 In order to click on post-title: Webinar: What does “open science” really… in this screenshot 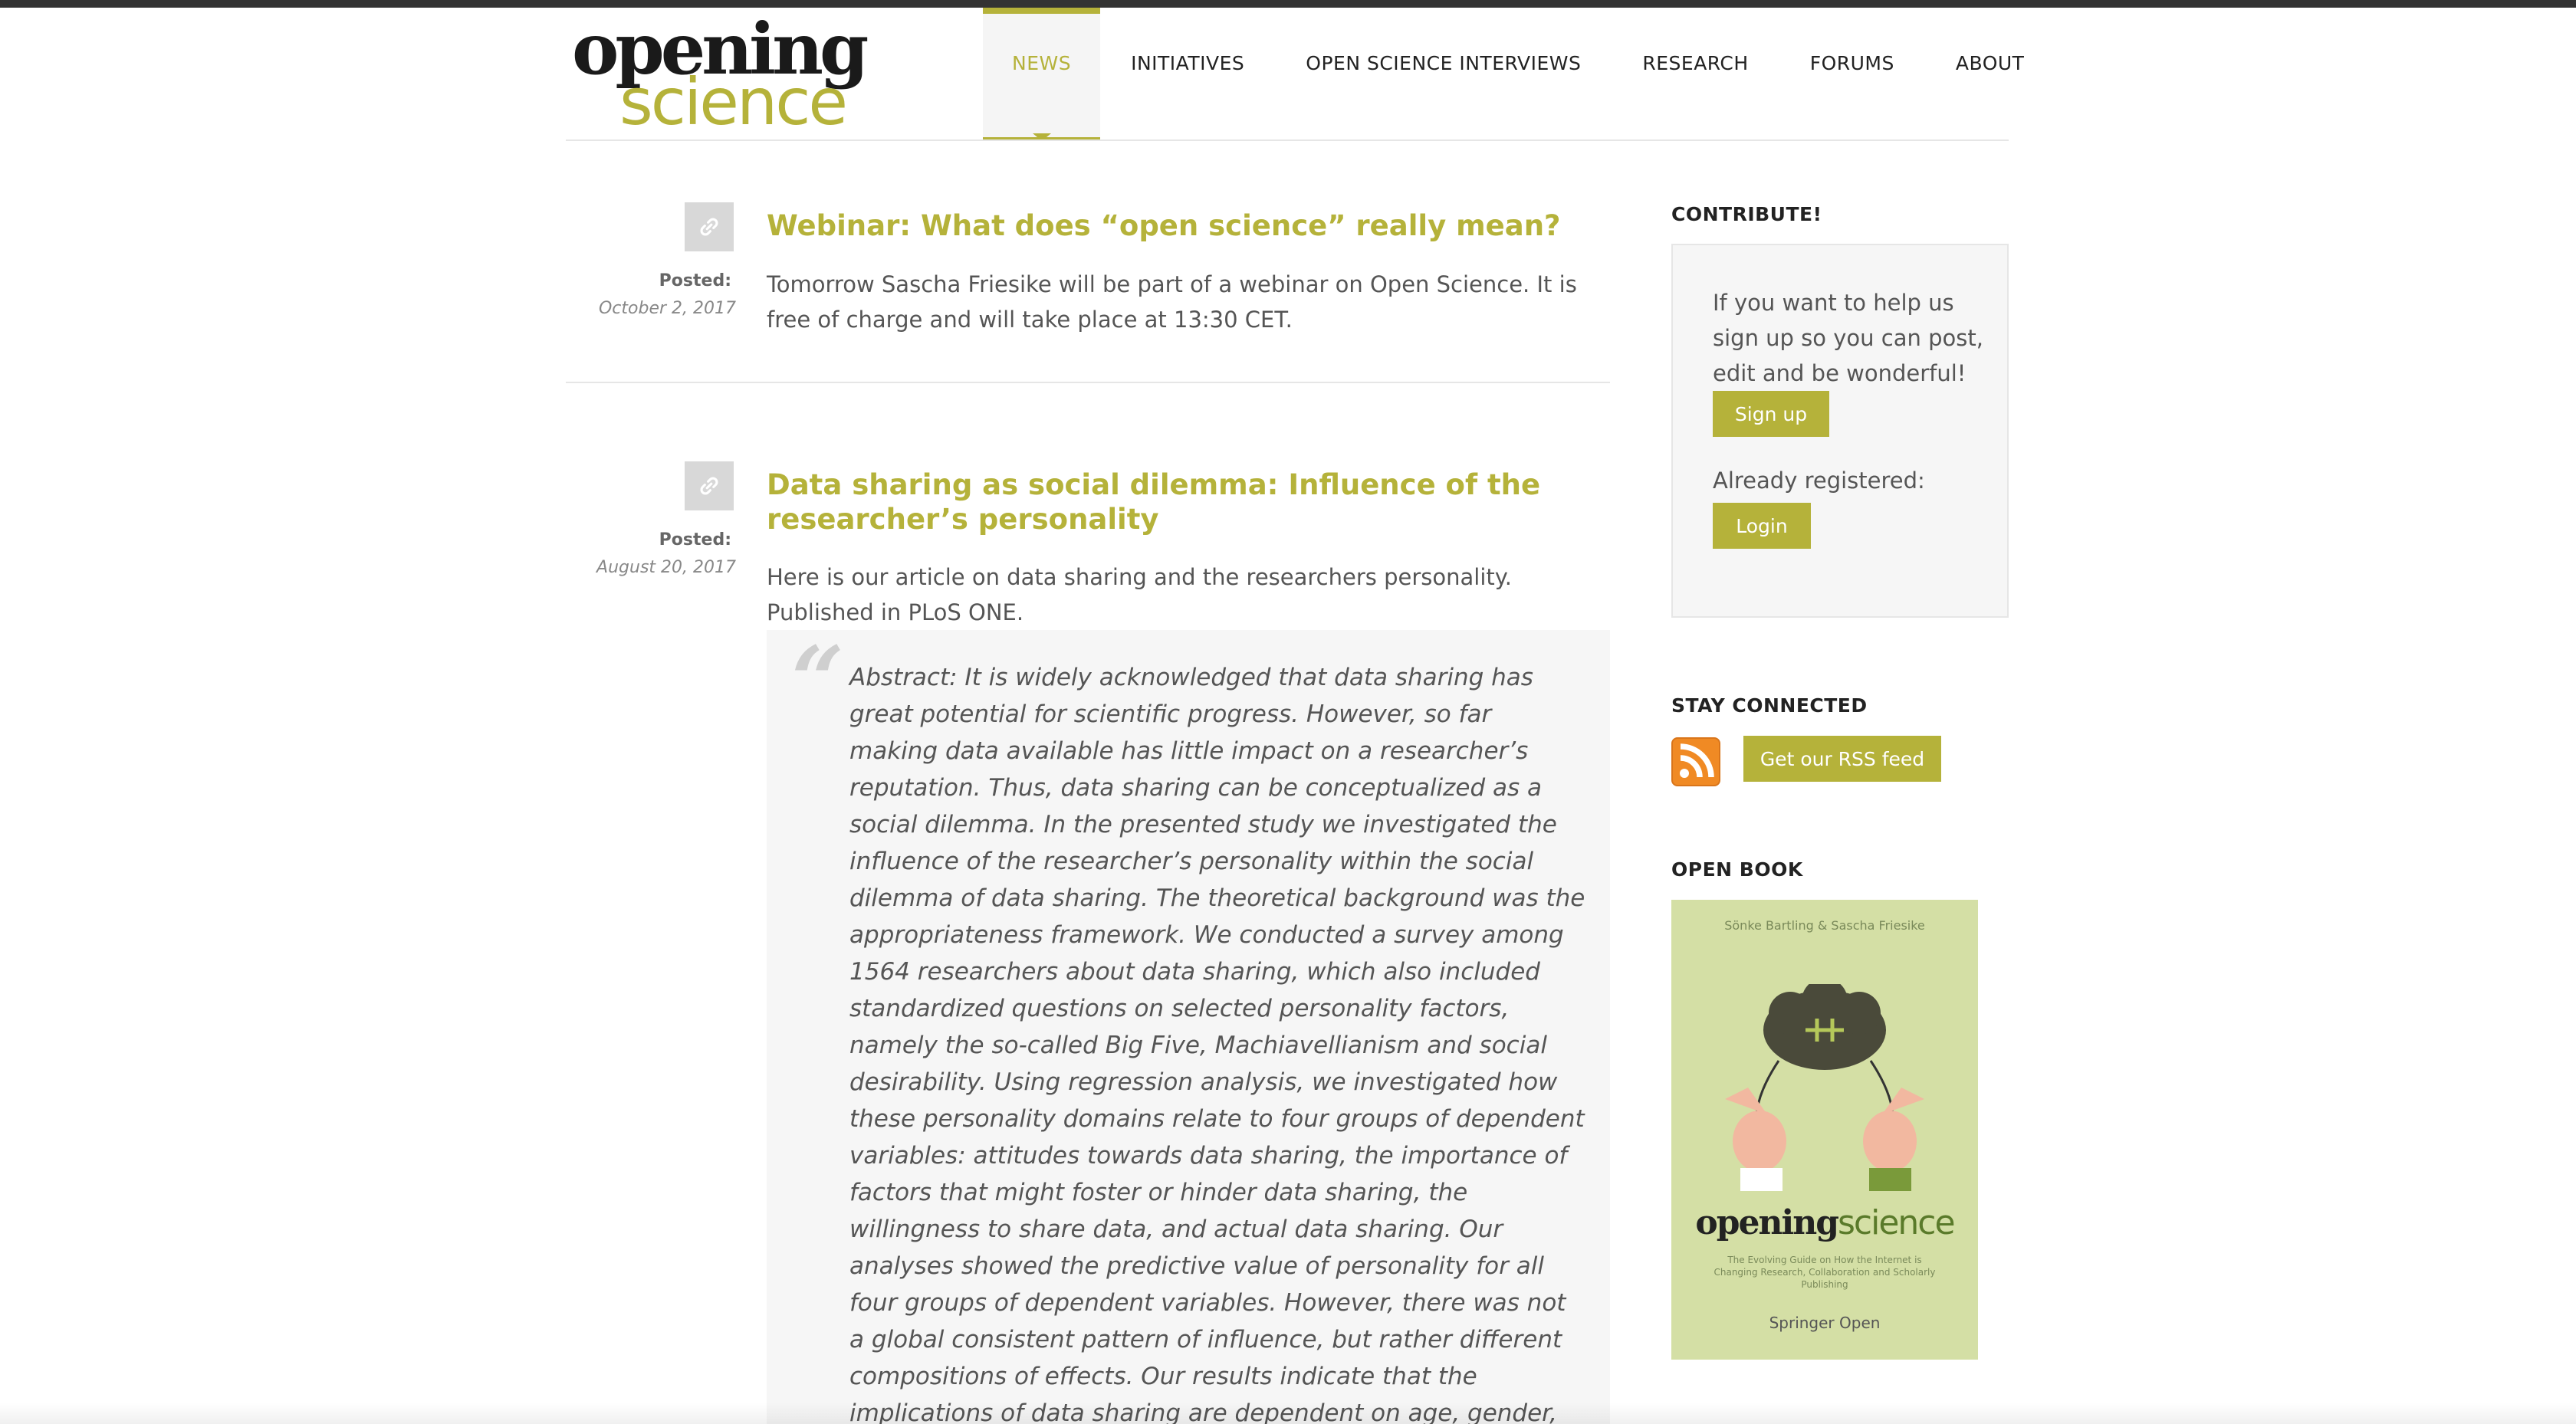, I will do `click(1188, 226)`.